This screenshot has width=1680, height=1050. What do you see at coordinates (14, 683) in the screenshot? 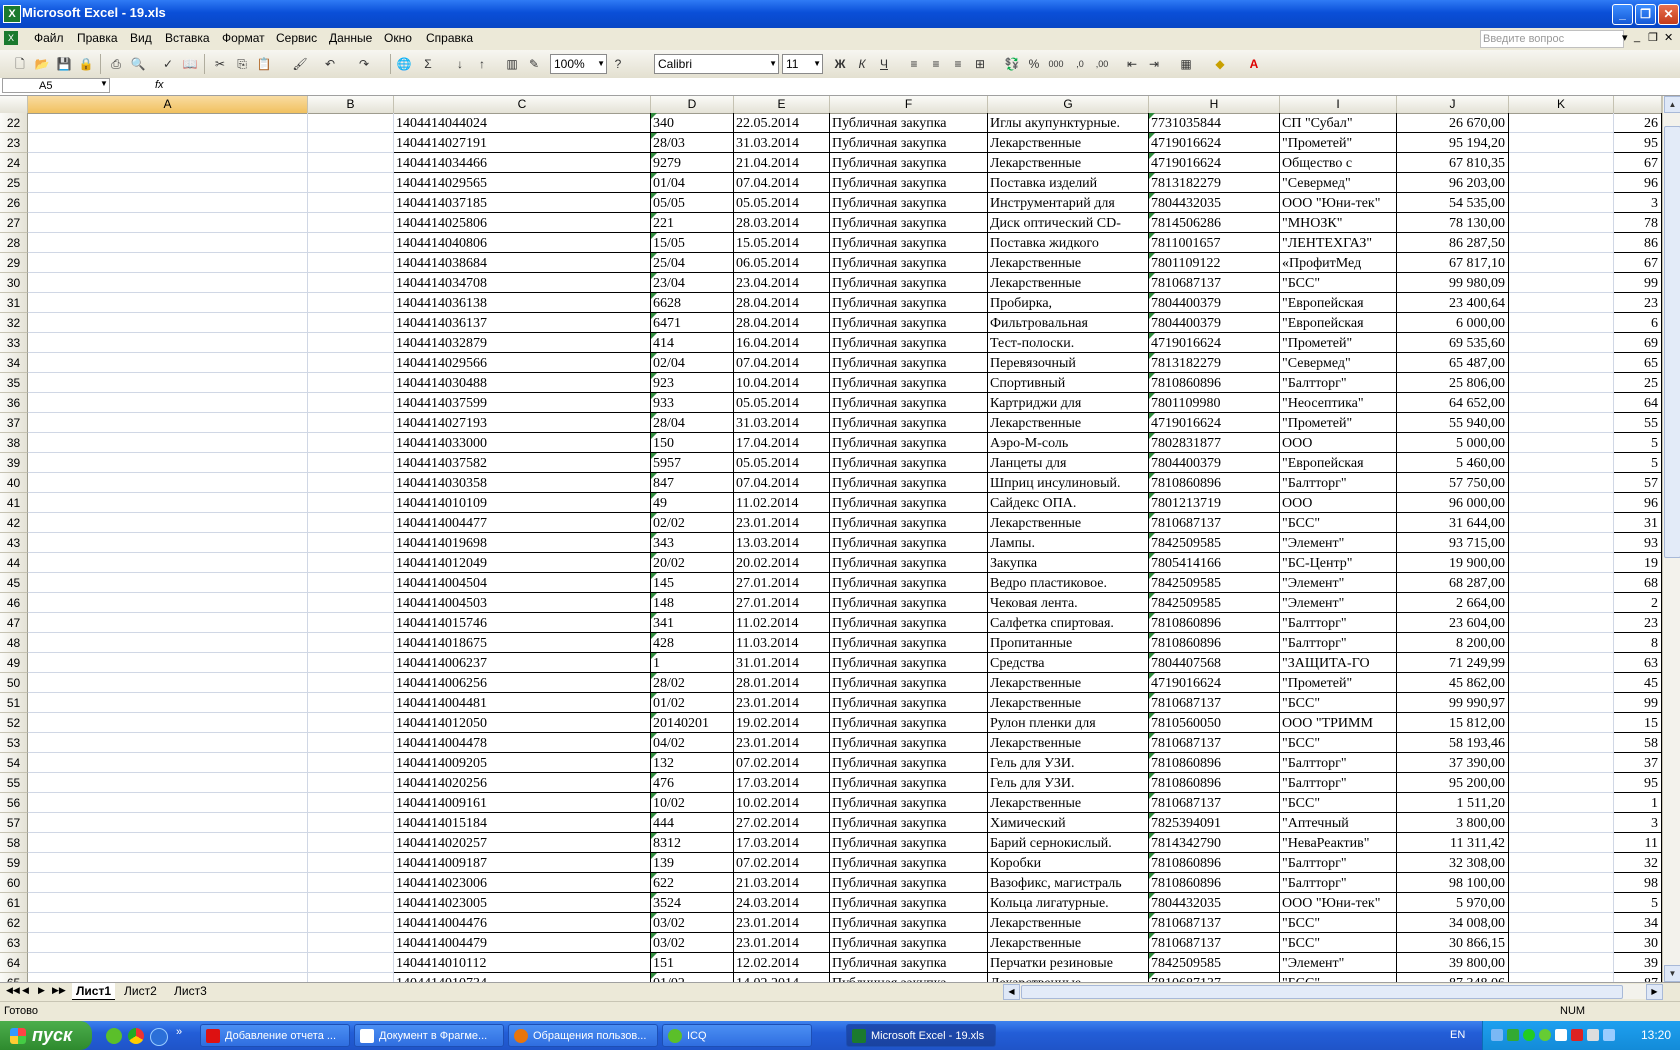
I see `row-header: 50` at bounding box center [14, 683].